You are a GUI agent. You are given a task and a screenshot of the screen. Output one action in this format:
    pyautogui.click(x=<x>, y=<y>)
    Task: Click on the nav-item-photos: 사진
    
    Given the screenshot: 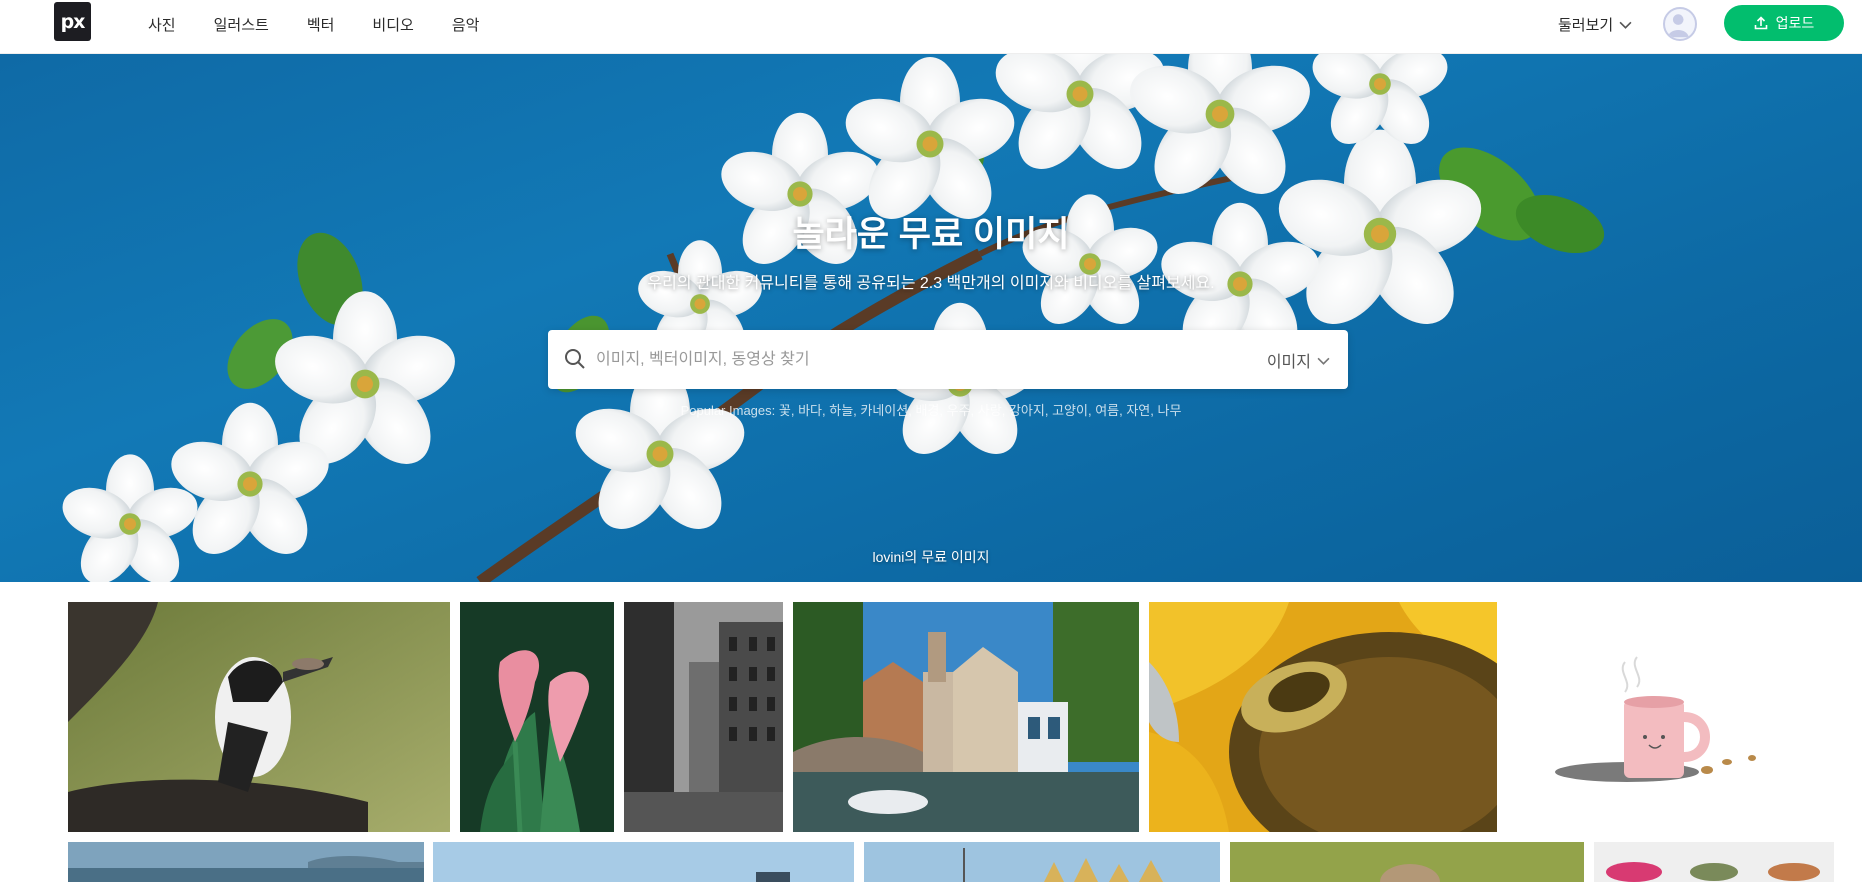 What is the action you would take?
    pyautogui.click(x=162, y=24)
    